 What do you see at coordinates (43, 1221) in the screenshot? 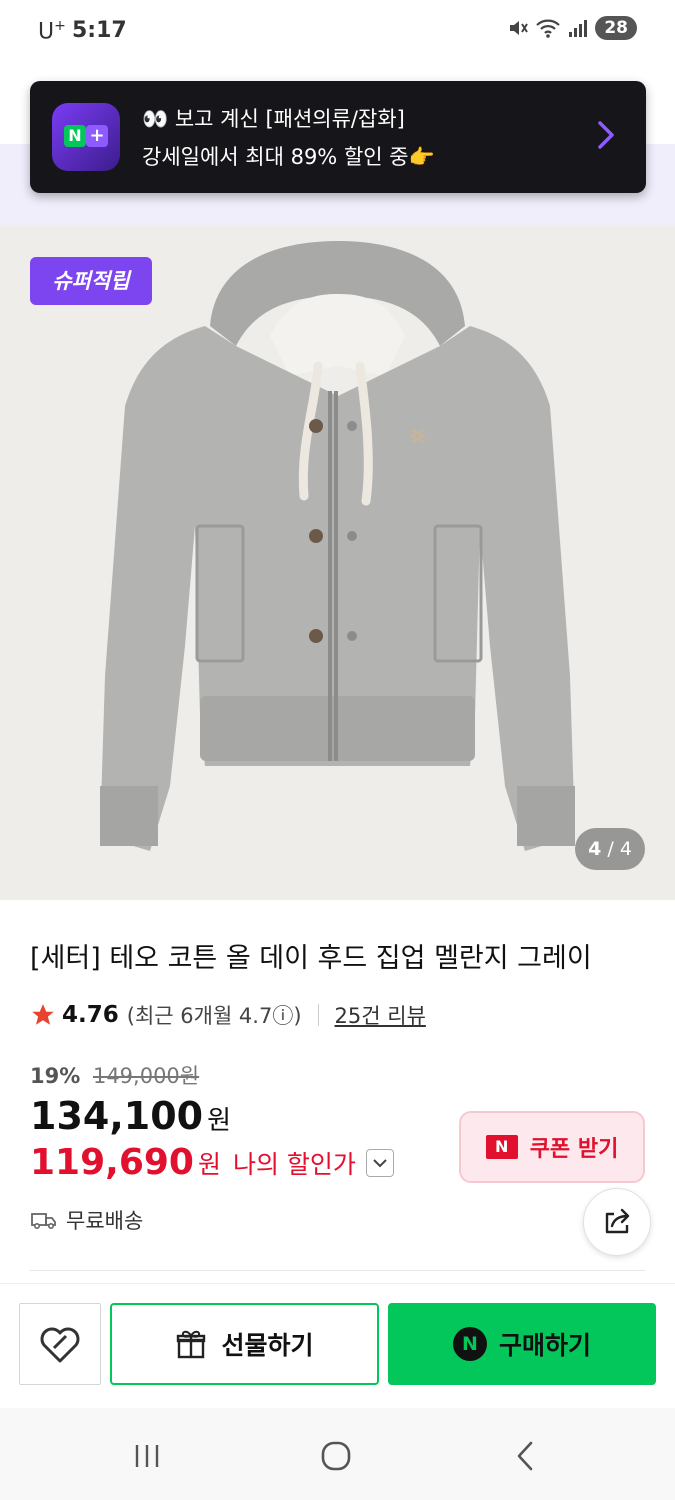
I see `truck-icon` at bounding box center [43, 1221].